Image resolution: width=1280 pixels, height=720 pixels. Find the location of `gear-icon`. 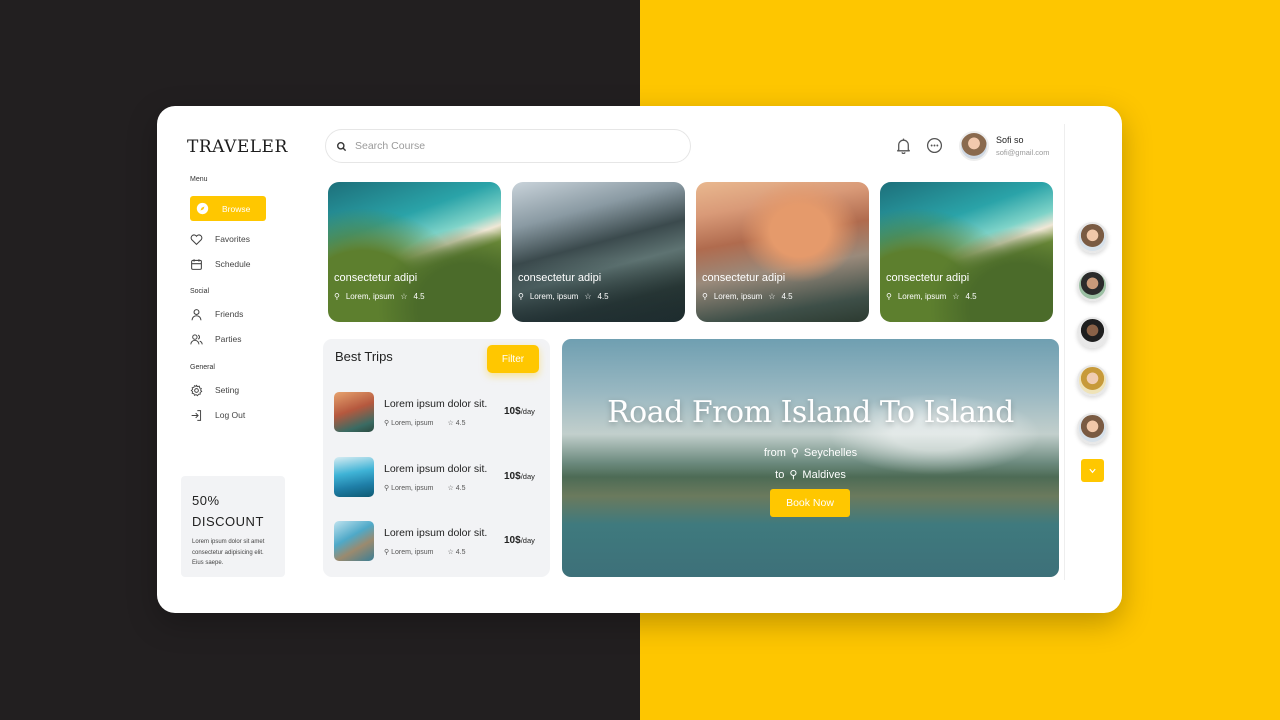

gear-icon is located at coordinates (196, 390).